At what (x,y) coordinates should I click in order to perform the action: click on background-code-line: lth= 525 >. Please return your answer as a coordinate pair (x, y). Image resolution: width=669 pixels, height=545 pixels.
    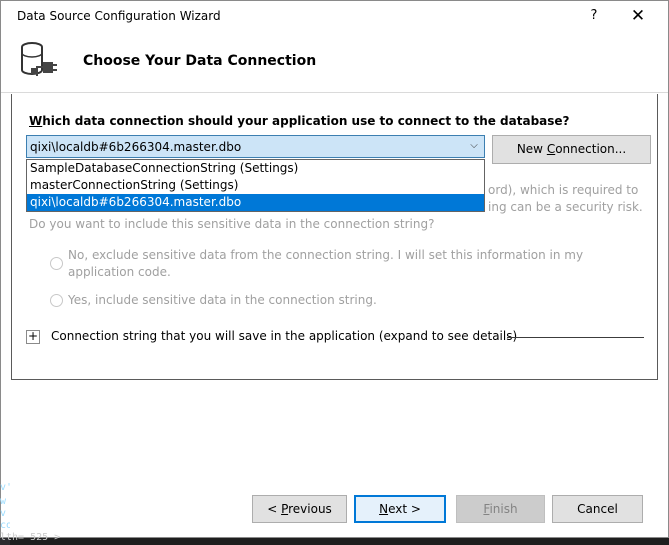
    Looking at the image, I should click on (30, 537).